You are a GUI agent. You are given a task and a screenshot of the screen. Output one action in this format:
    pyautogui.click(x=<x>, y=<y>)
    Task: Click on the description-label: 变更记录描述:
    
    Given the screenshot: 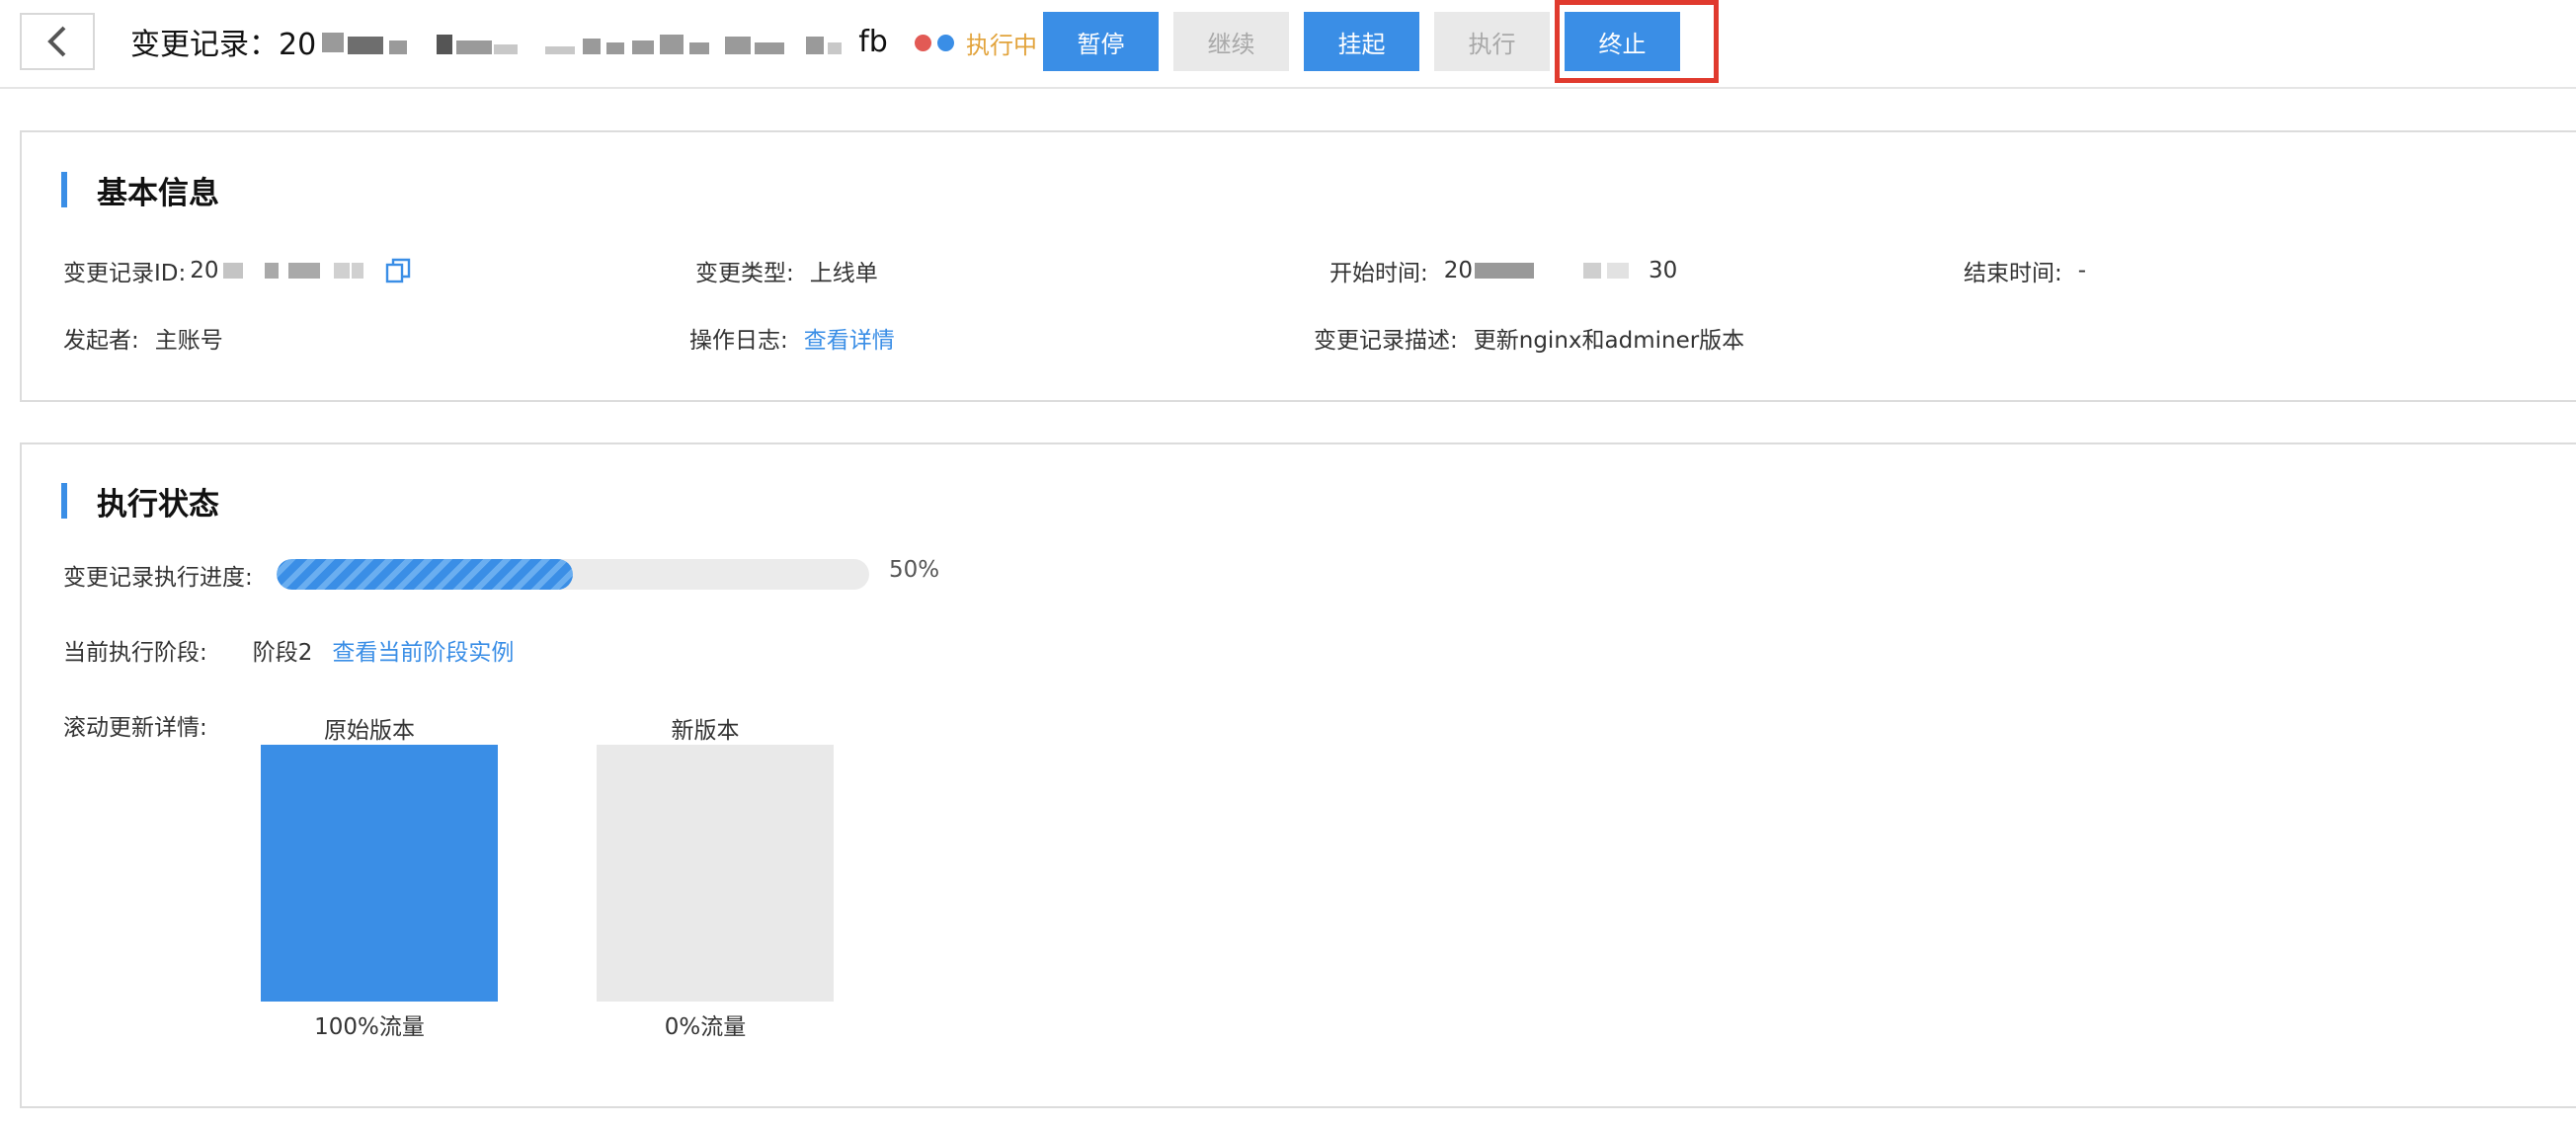 What is the action you would take?
    pyautogui.click(x=1386, y=341)
    